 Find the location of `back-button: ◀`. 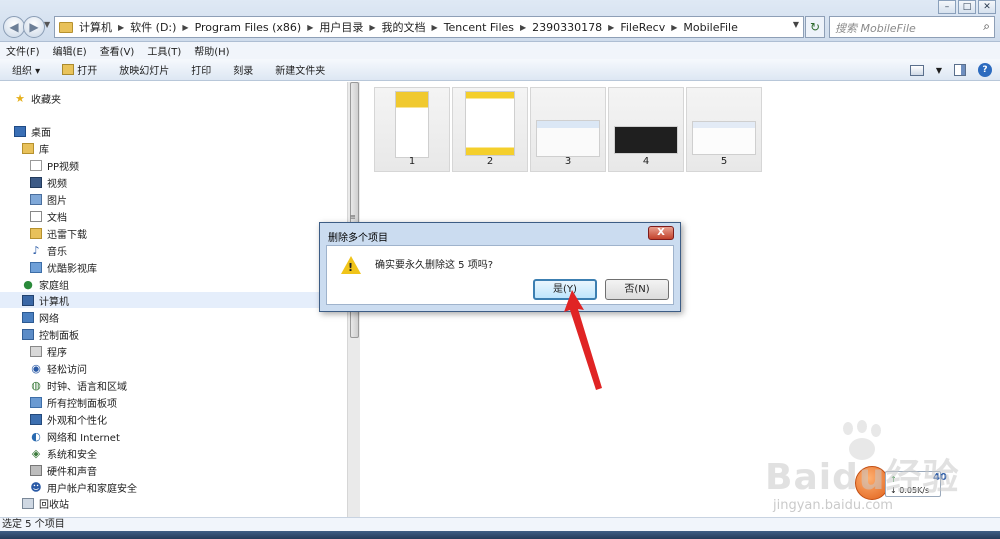

back-button: ◀ is located at coordinates (14, 27).